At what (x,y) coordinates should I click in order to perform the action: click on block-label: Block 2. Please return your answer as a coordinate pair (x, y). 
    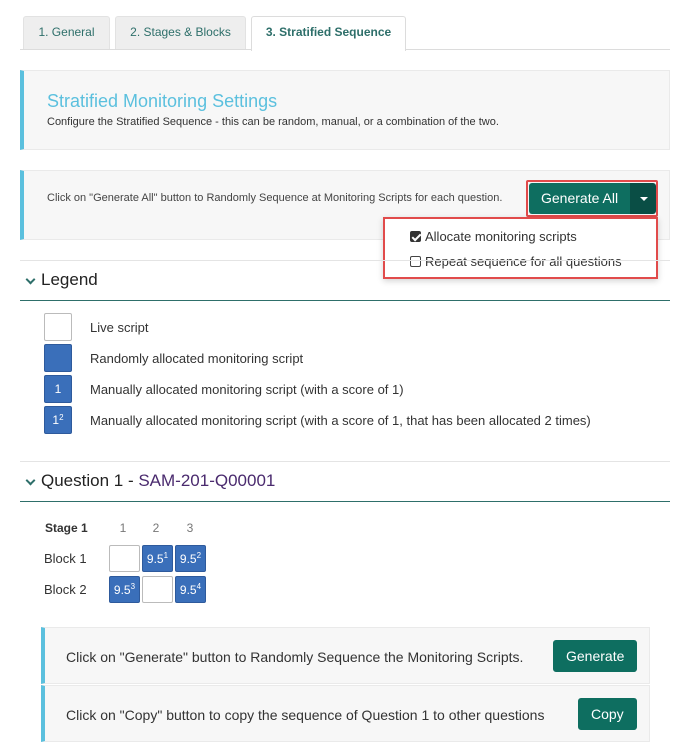
    Looking at the image, I should click on (65, 589).